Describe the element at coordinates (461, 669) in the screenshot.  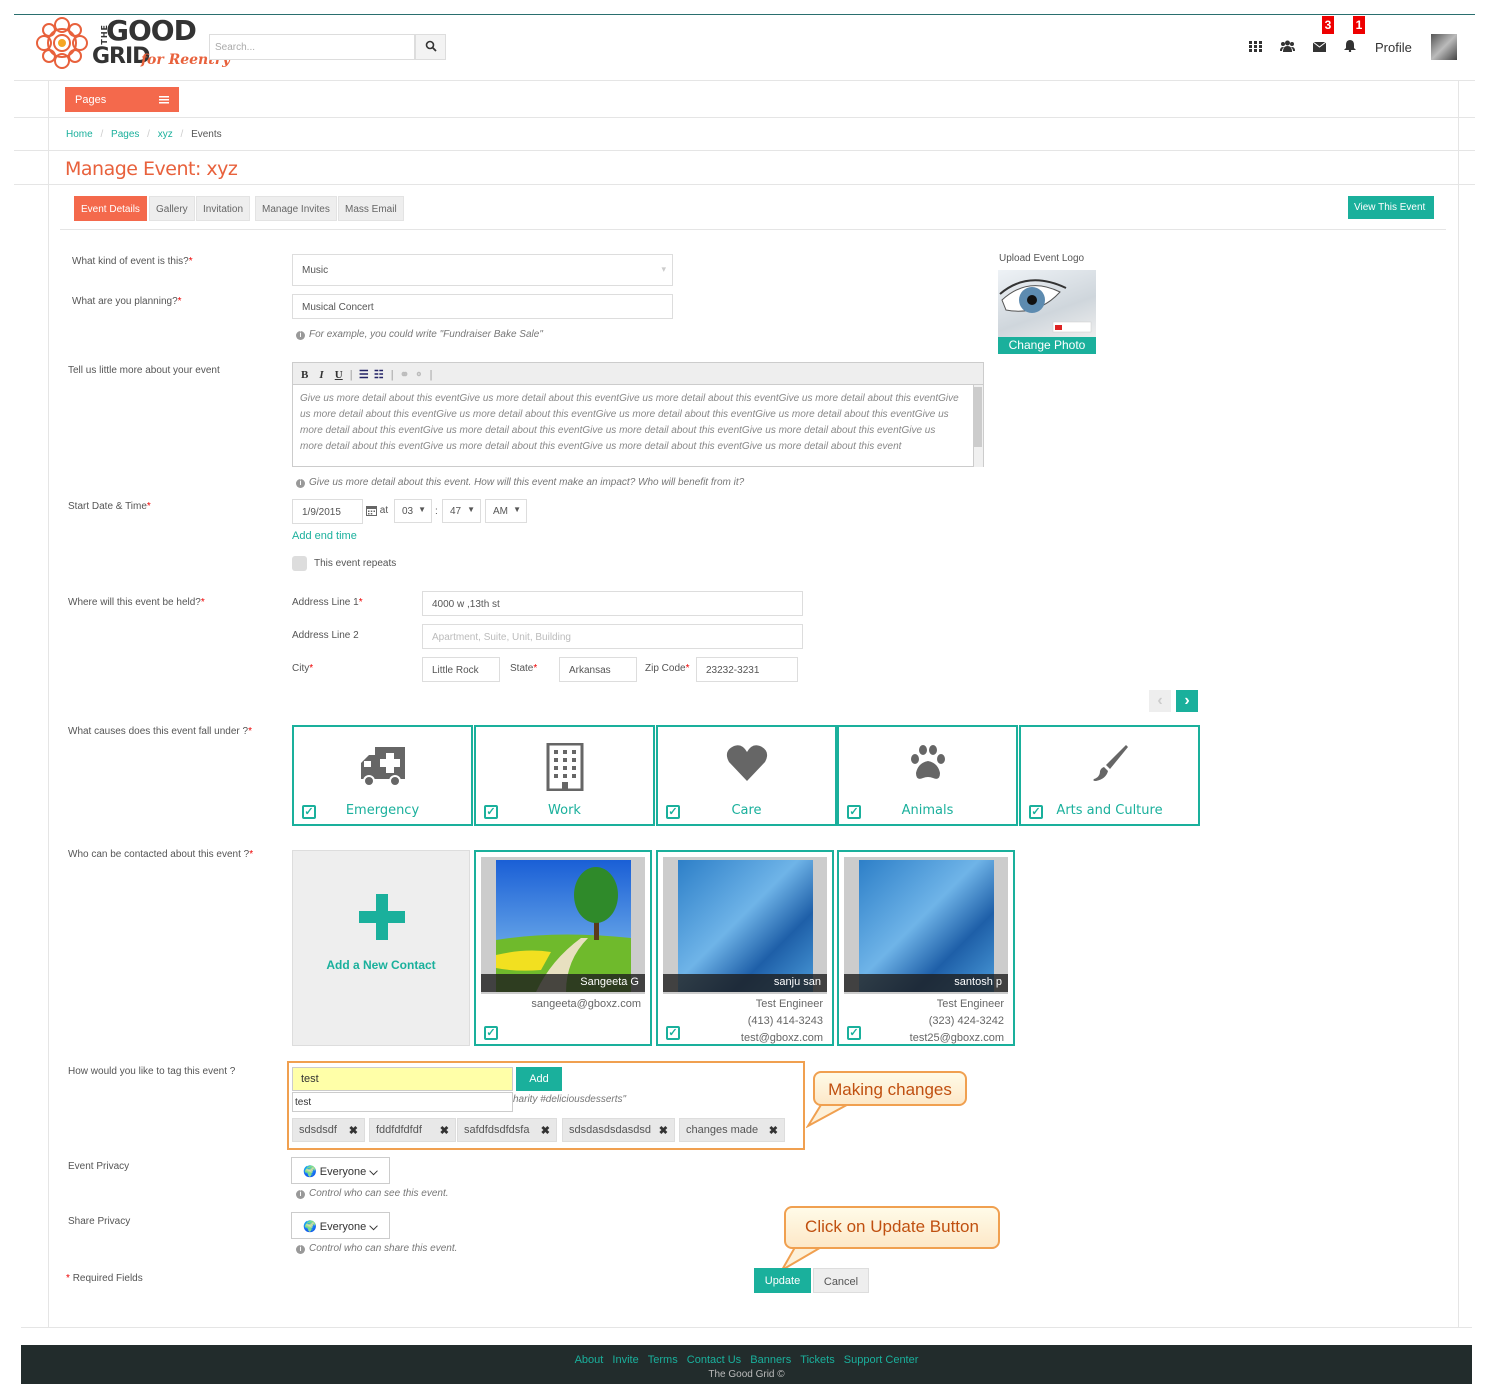
I see `city-input: Little Rock` at that location.